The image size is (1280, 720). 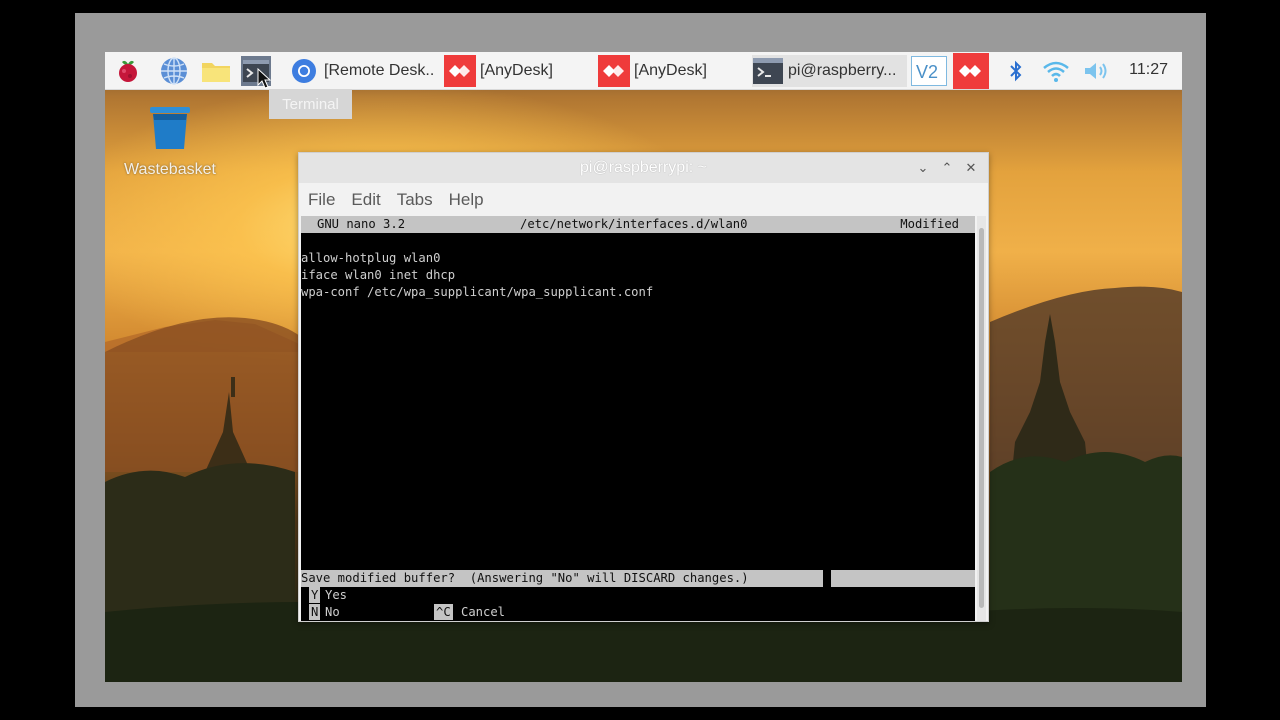 I want to click on raspberry-menu-icon, so click(x=128, y=71).